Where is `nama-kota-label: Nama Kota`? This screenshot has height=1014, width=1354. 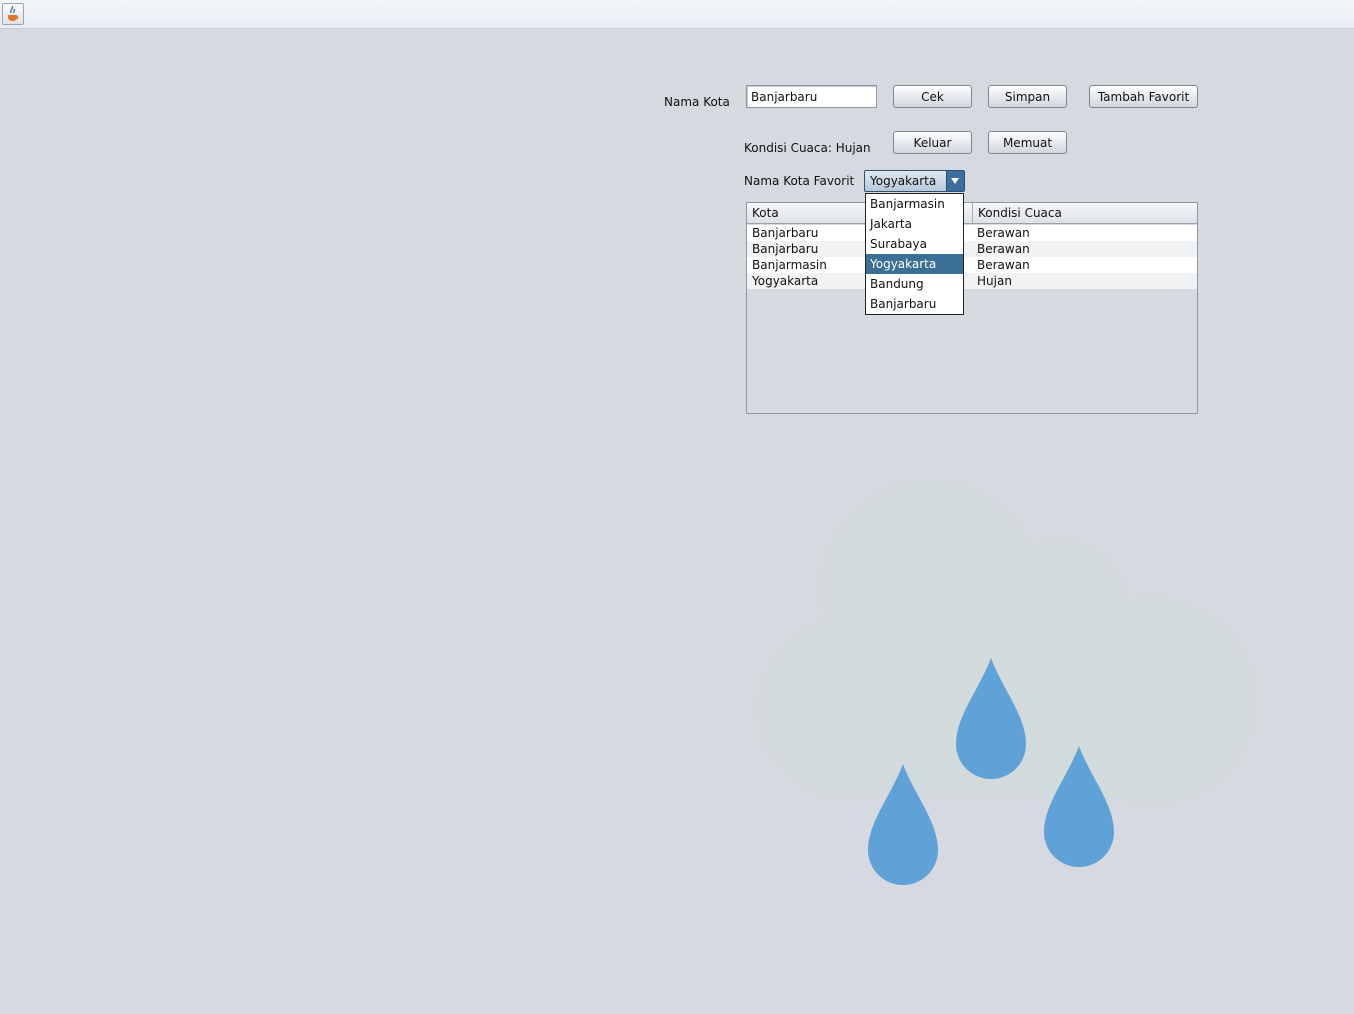
nama-kota-label: Nama Kota is located at coordinates (697, 102).